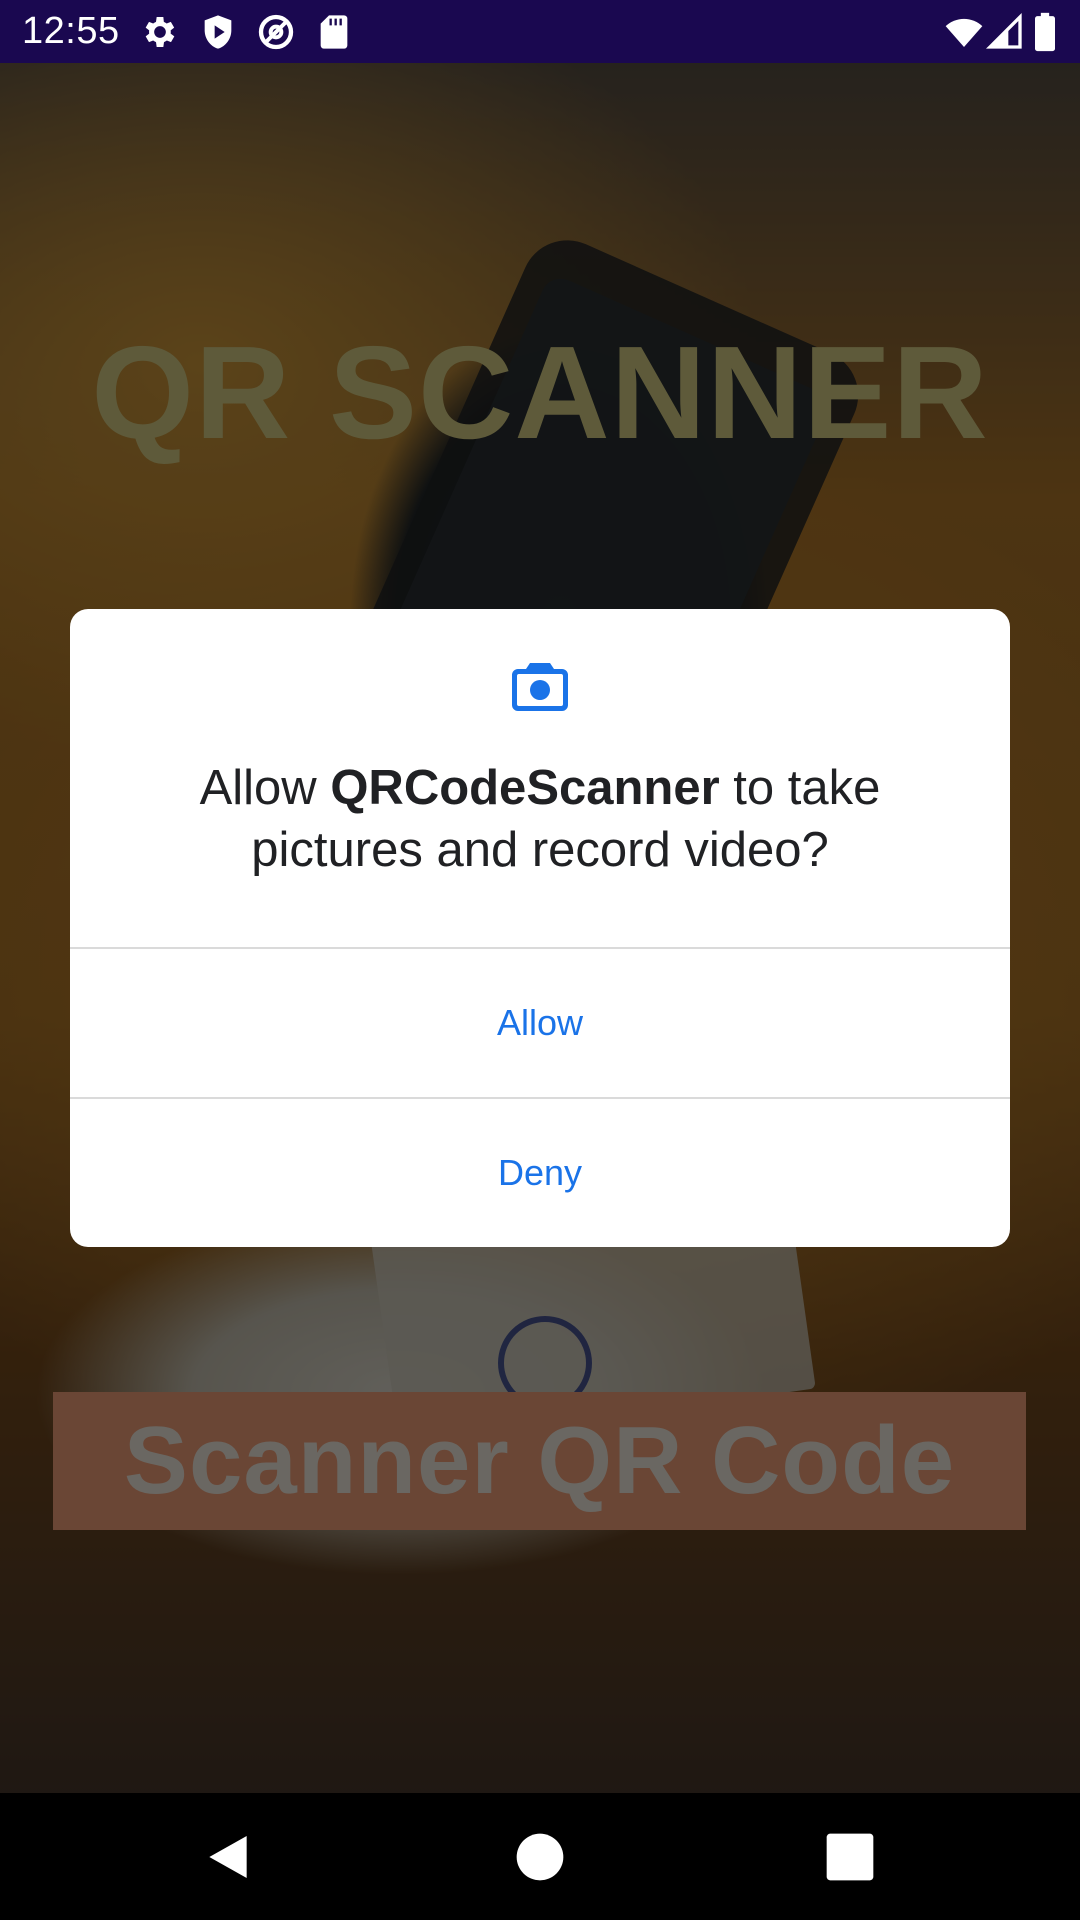 The image size is (1080, 1920). What do you see at coordinates (228, 1857) in the screenshot?
I see `back-icon` at bounding box center [228, 1857].